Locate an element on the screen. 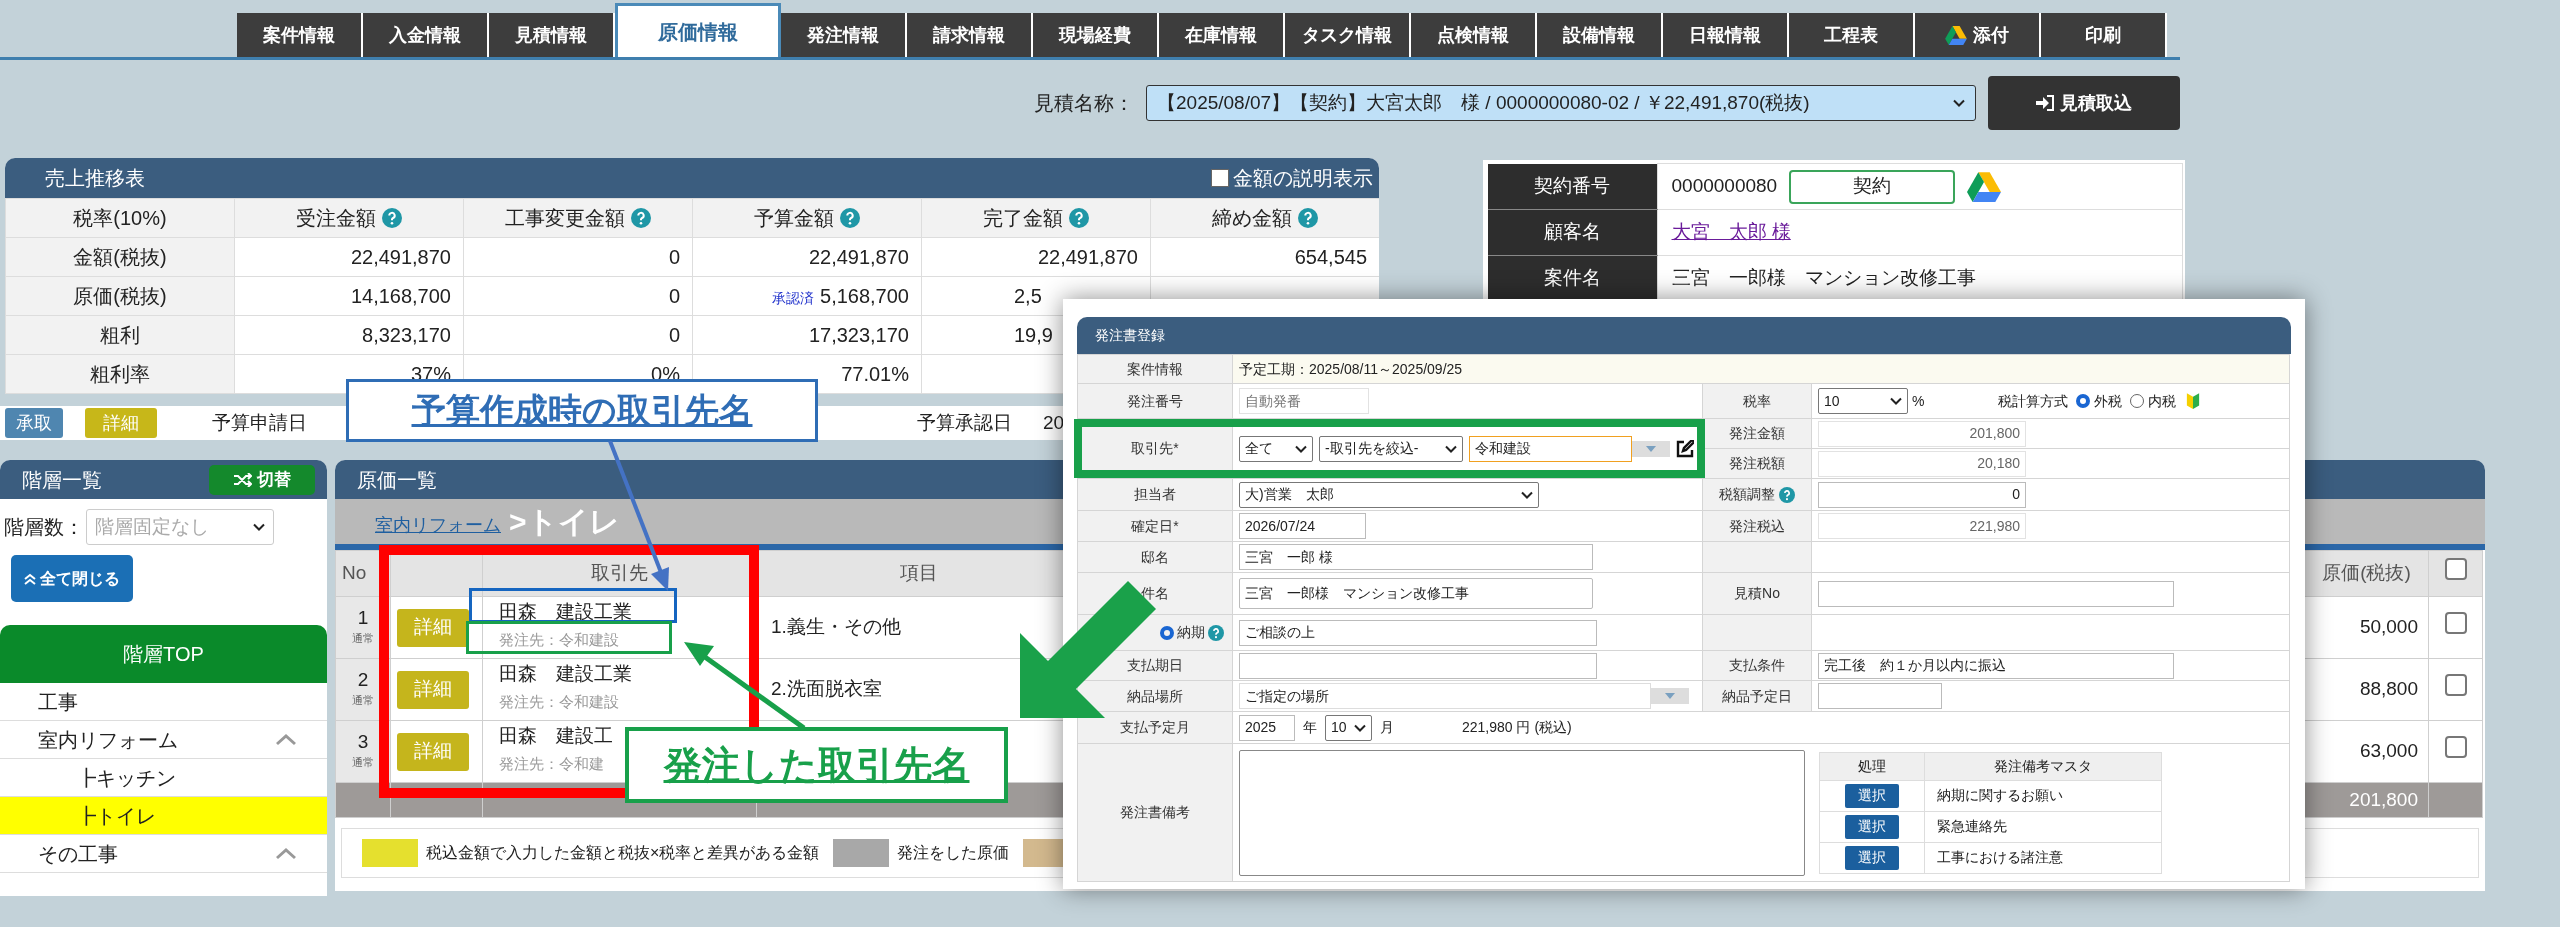  legend-label: 税込金額で入力した金額と税抜×税率と差異がある金額 is located at coordinates (623, 853).